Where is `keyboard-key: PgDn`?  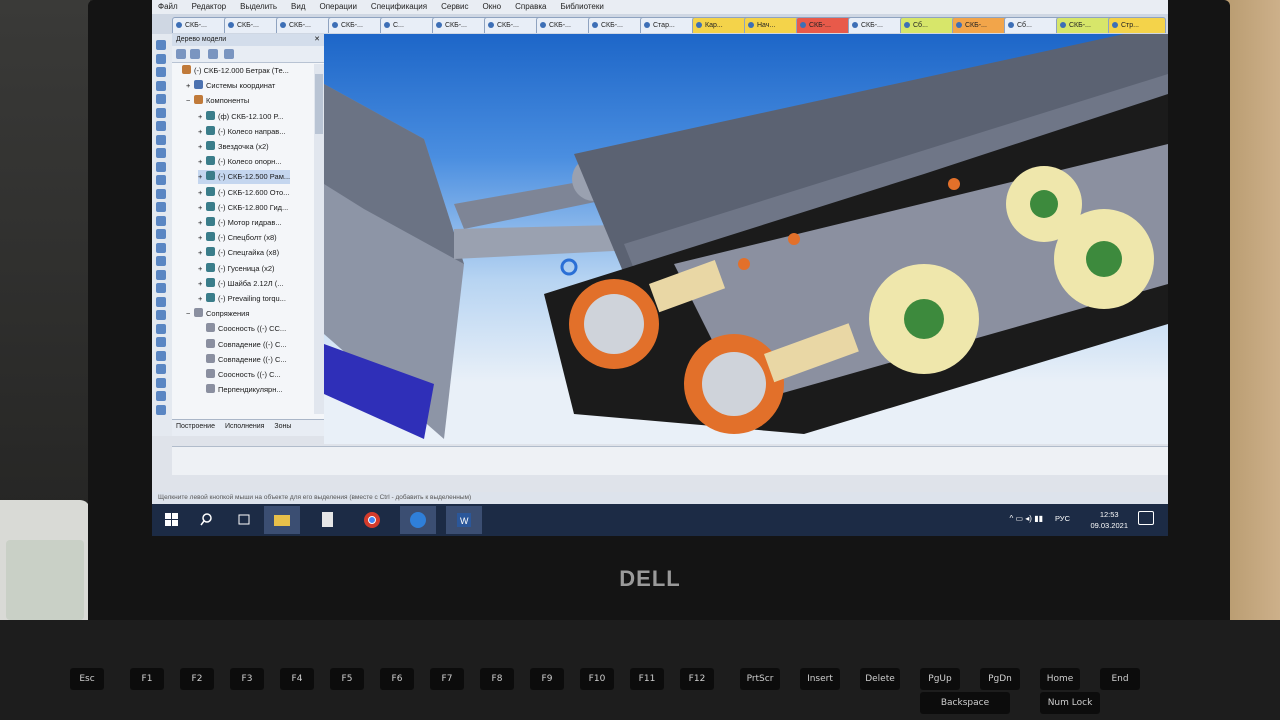 keyboard-key: PgDn is located at coordinates (1000, 679).